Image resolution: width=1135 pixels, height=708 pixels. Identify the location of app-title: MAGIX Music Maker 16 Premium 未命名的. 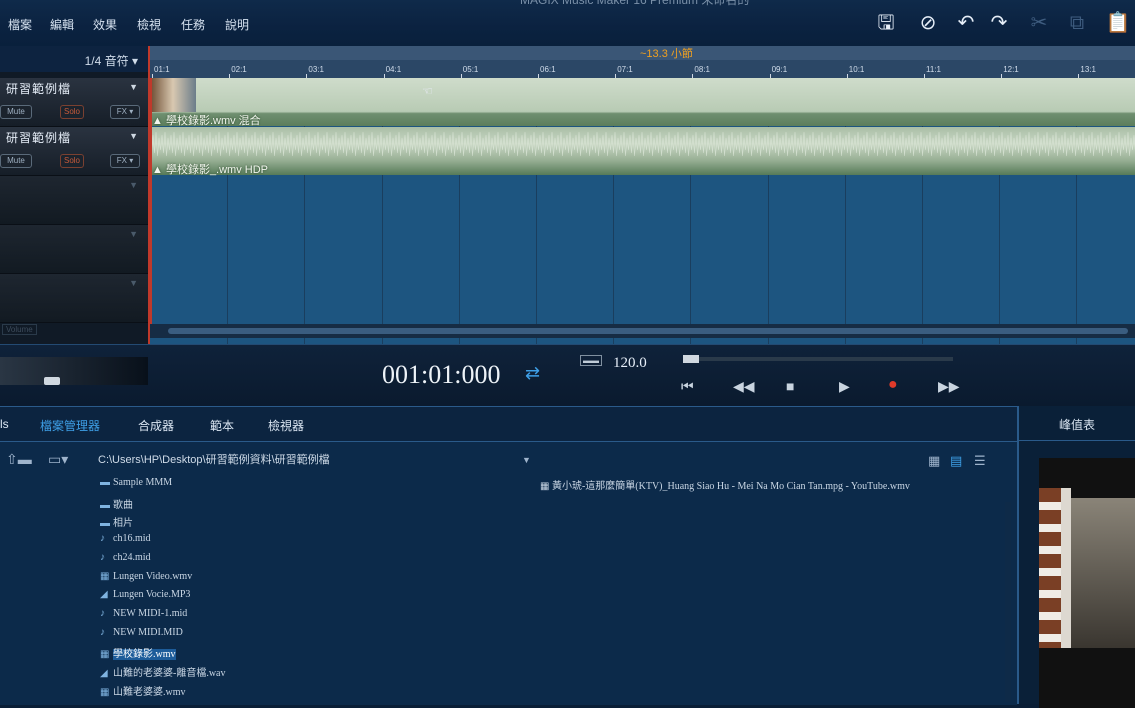
(635, 3).